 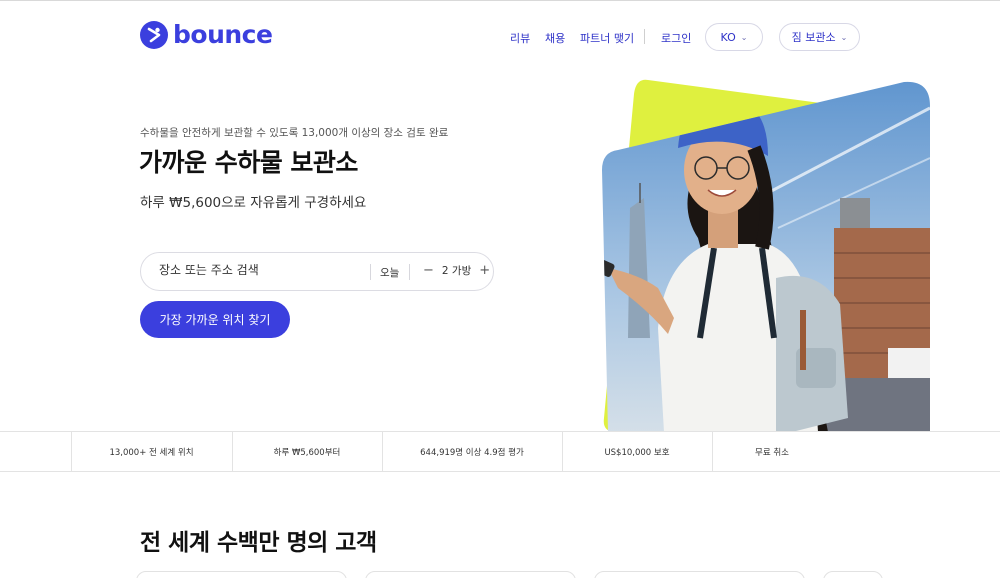 What do you see at coordinates (813, 37) in the screenshot?
I see `service-menu-label: 짐 보관소` at bounding box center [813, 37].